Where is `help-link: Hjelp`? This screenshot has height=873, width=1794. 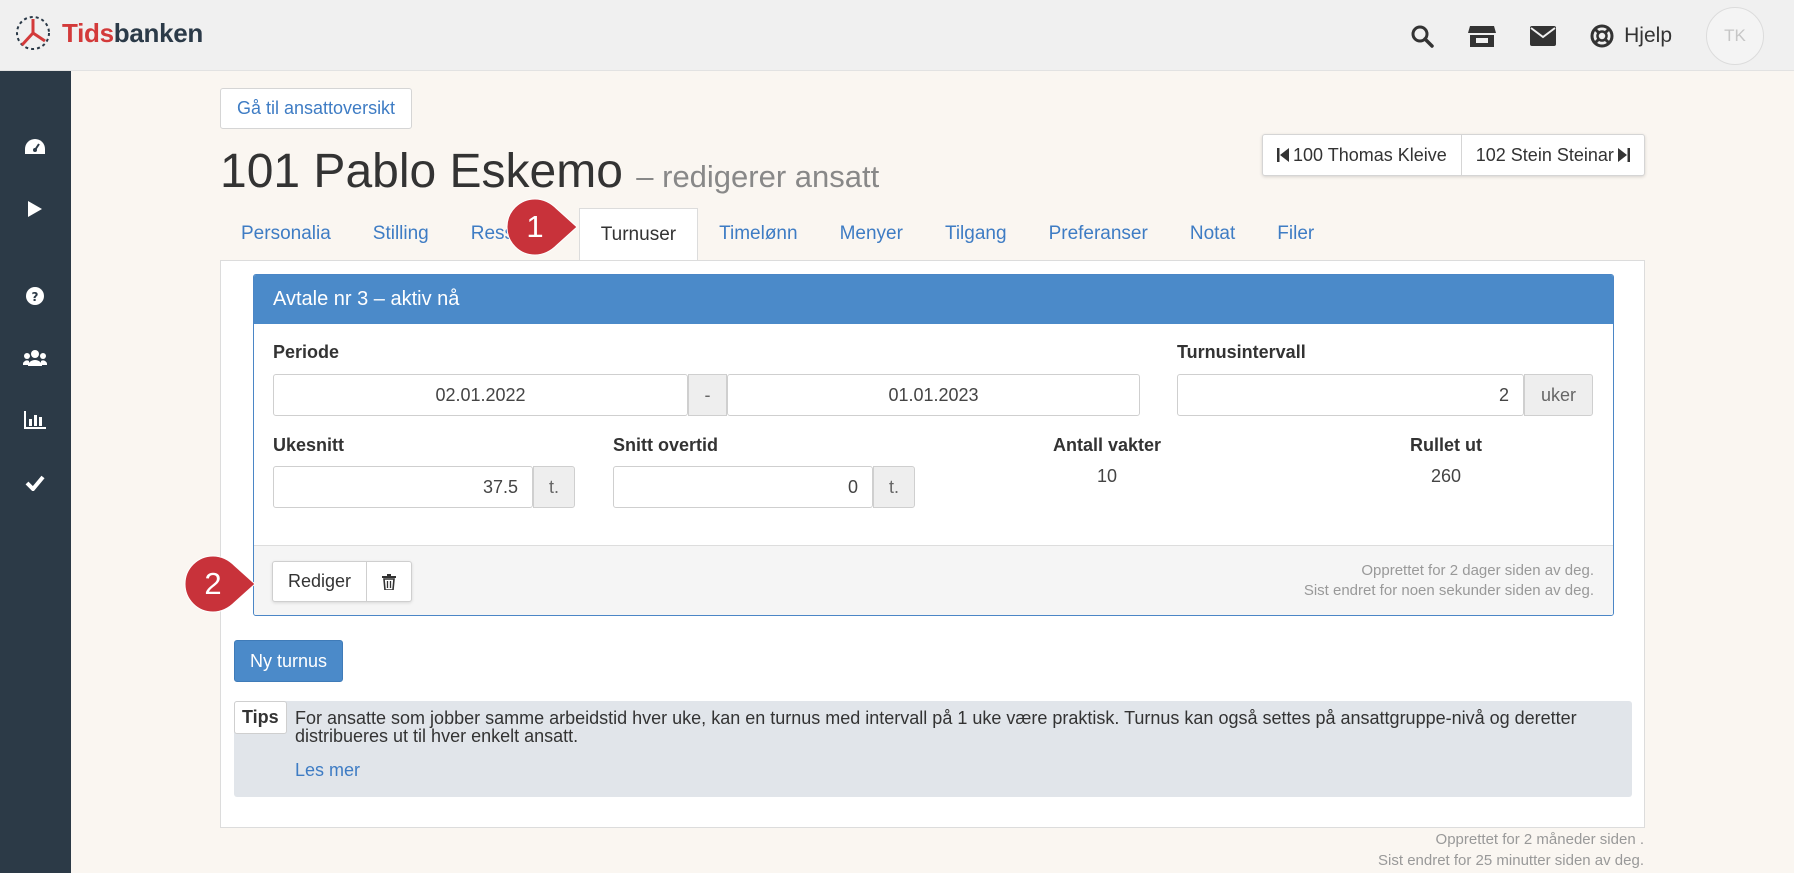
help-link: Hjelp is located at coordinates (1631, 36).